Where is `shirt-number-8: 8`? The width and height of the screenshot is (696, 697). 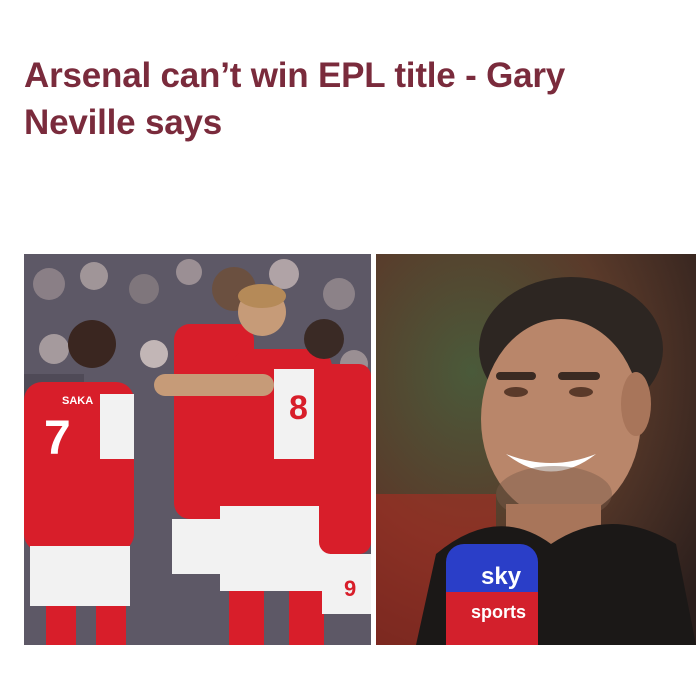 shirt-number-8: 8 is located at coordinates (298, 408).